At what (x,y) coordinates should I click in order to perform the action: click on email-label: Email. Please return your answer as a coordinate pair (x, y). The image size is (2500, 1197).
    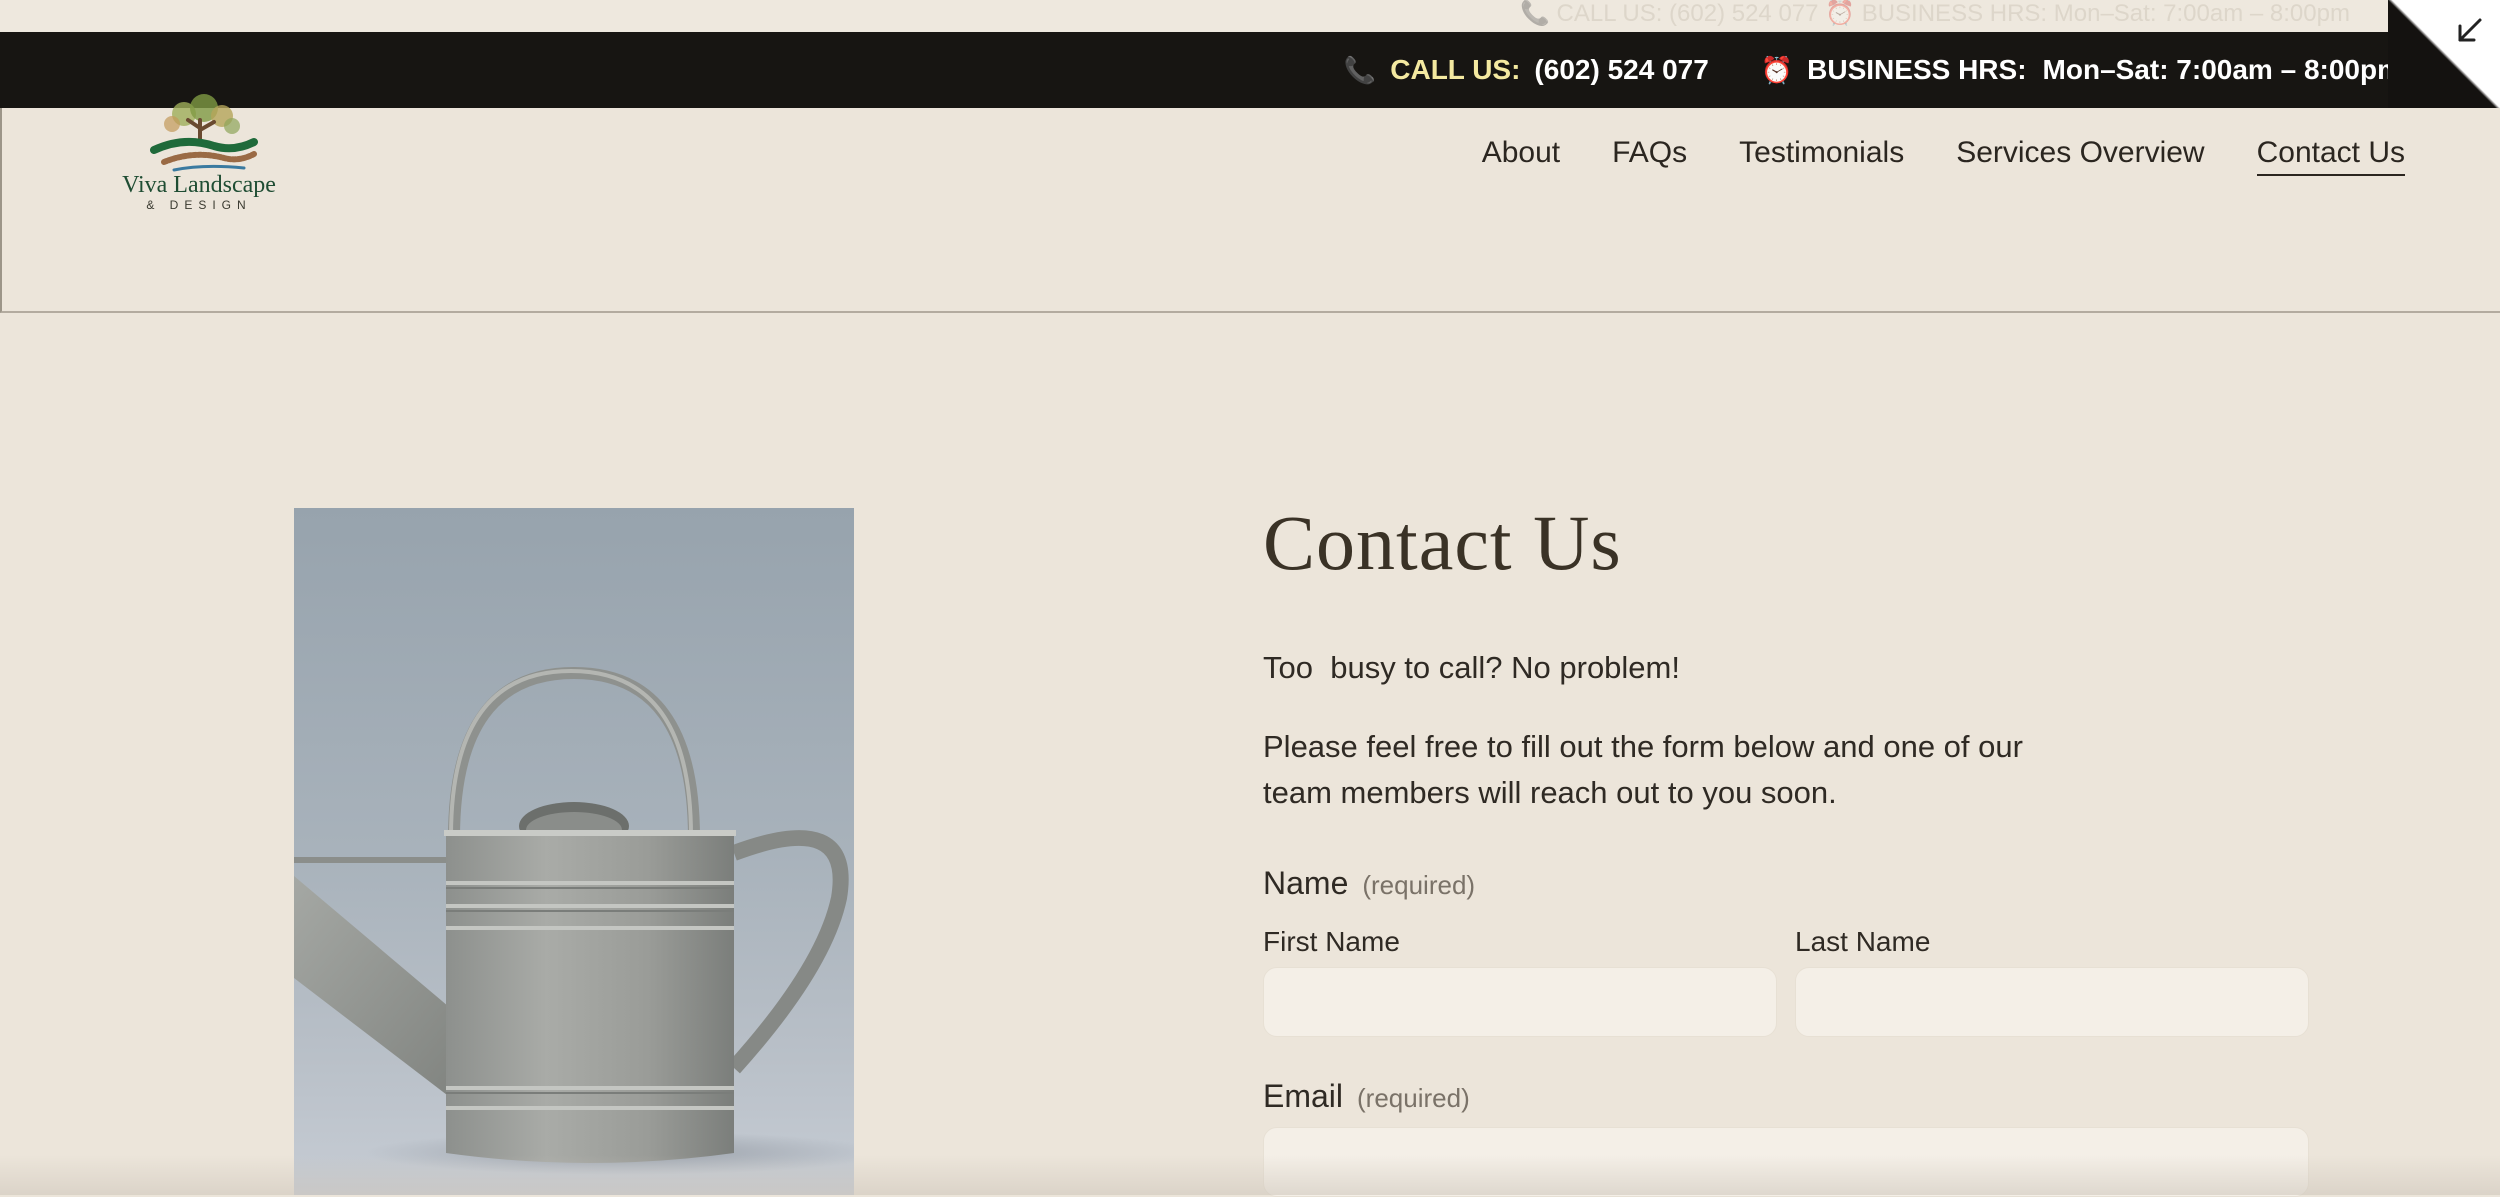
    Looking at the image, I should click on (1303, 1096).